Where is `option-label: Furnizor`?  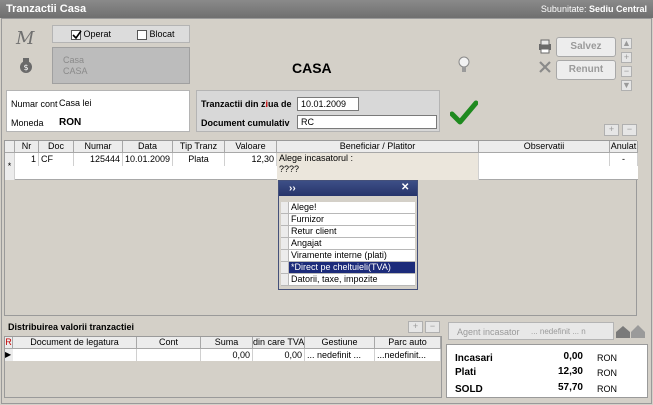 option-label: Furnizor is located at coordinates (308, 219).